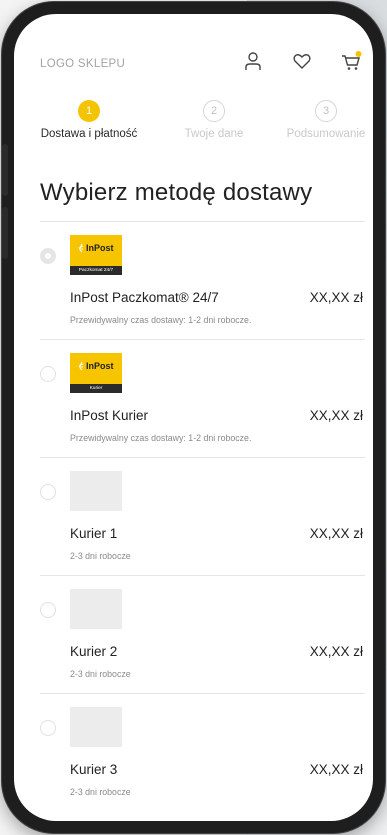 This screenshot has height=835, width=387. Describe the element at coordinates (176, 192) in the screenshot. I see `page-title: Wybierz metodę dostawy` at that location.